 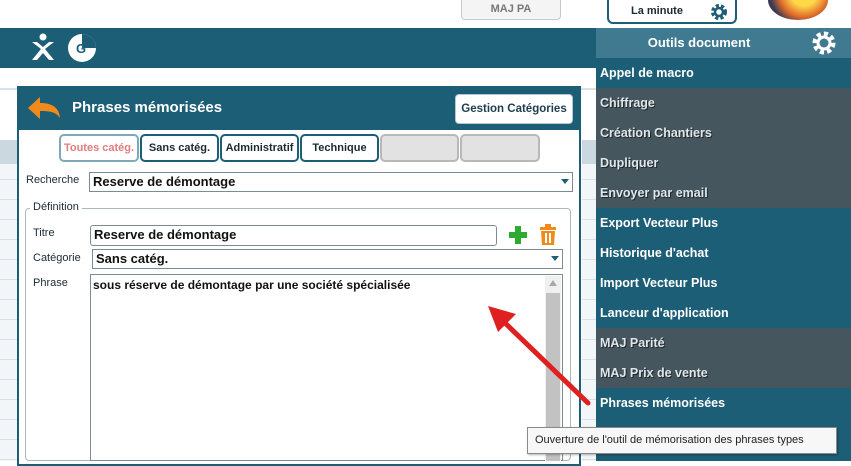 What do you see at coordinates (723, 73) in the screenshot?
I see `menu-item-appel-de-macro: Appel de macro` at bounding box center [723, 73].